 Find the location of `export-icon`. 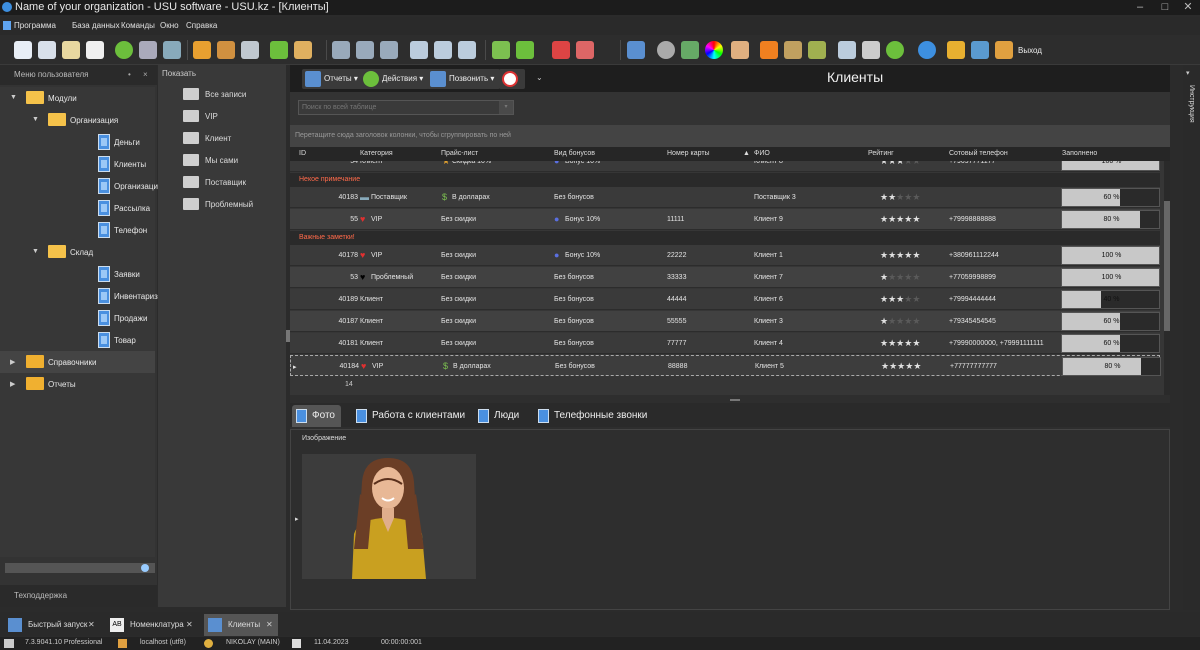

export-icon is located at coordinates (501, 50).